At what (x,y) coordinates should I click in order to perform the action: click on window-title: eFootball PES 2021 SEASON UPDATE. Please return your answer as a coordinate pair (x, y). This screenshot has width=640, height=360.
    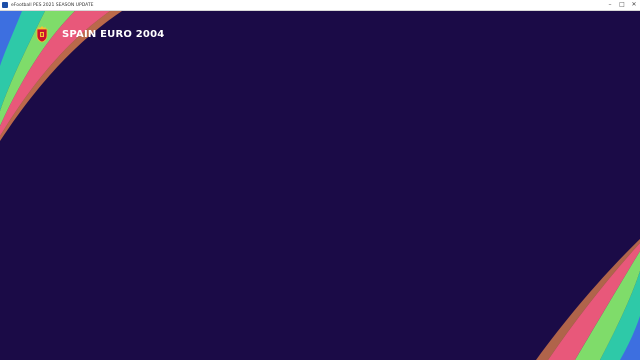
    Looking at the image, I should click on (52, 5).